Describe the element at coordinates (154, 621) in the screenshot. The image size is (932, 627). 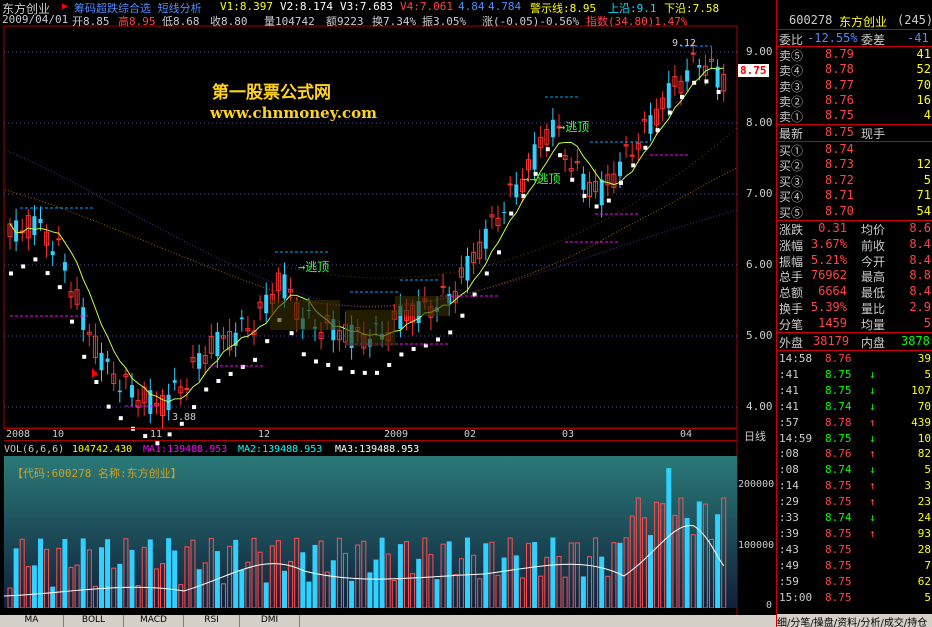
I see `tab-macd: MACD` at that location.